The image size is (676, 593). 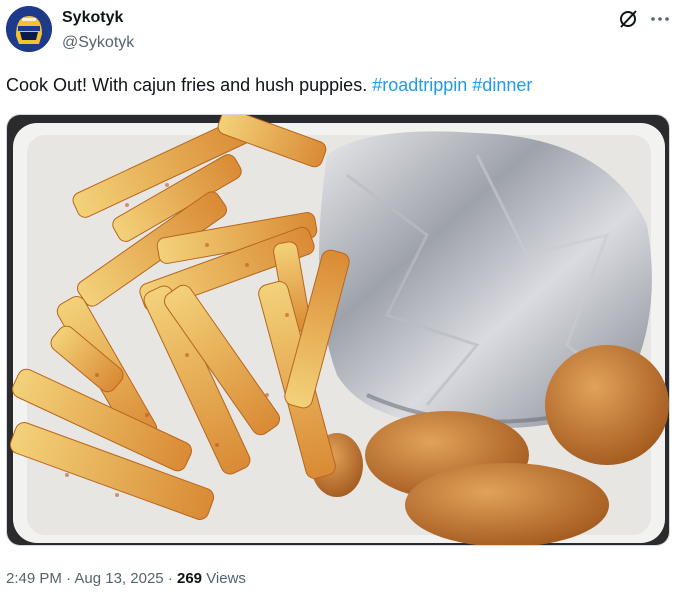 I want to click on hashtag-roadtrippin: #roadtrippin, so click(x=419, y=85).